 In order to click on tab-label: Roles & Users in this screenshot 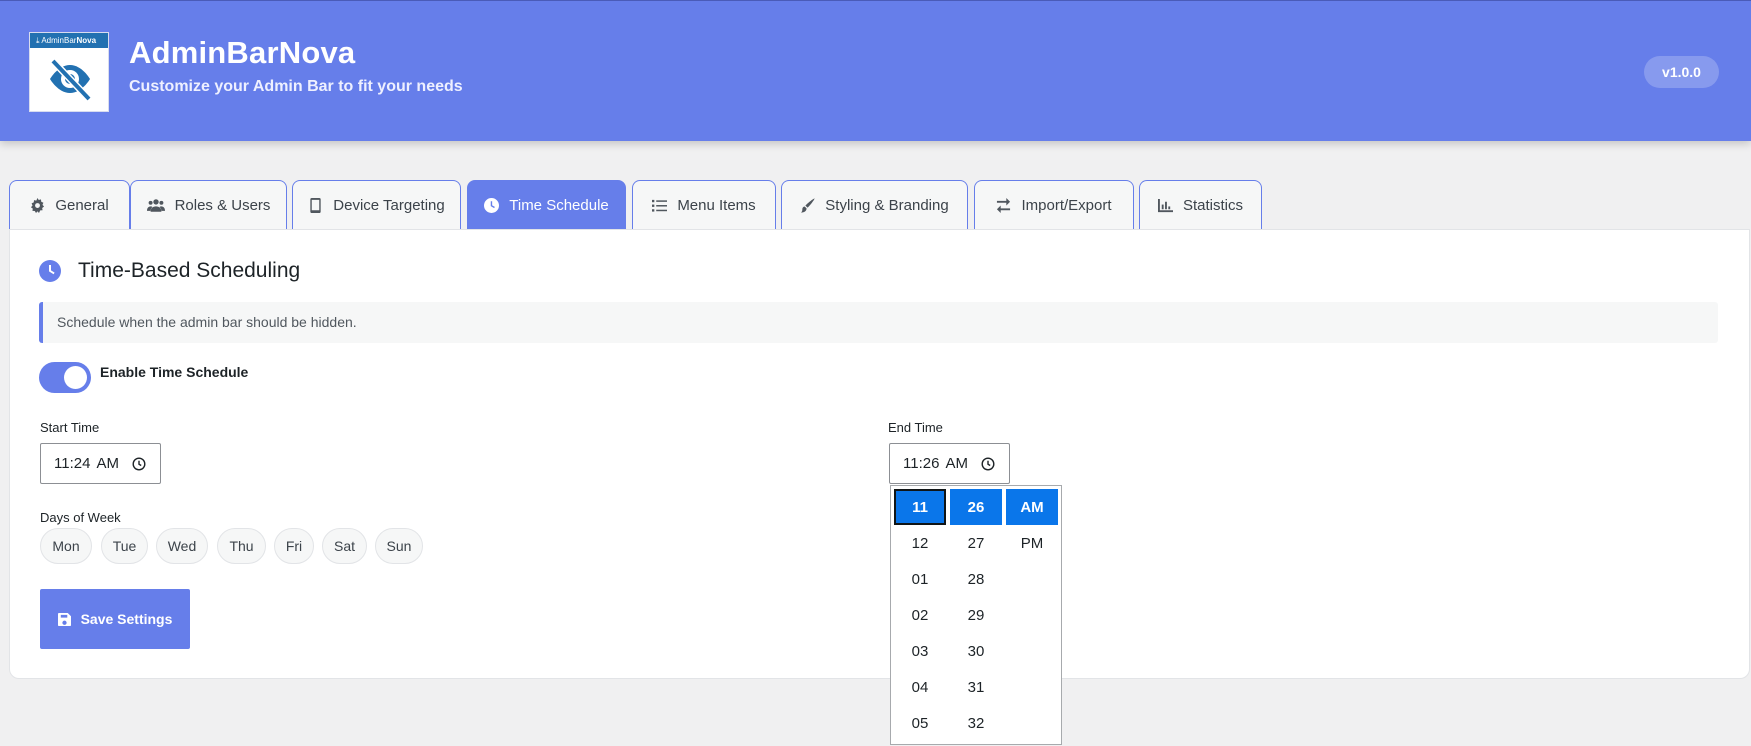, I will do `click(222, 205)`.